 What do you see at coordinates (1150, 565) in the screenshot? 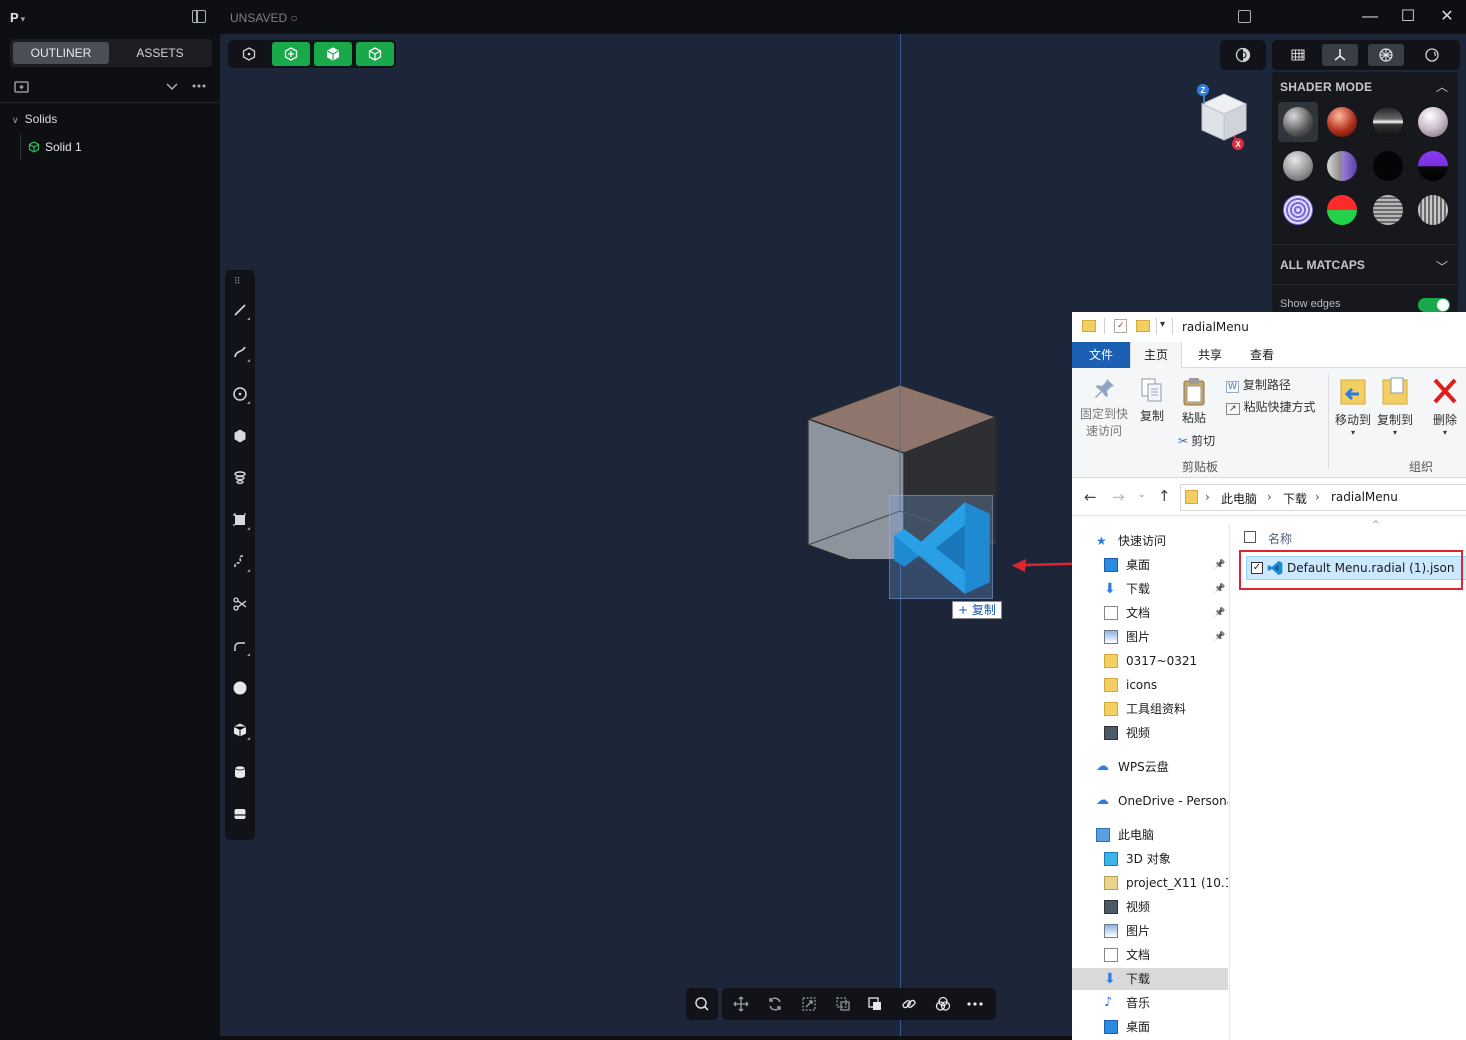
I see `nav-item: 桌面 📌` at bounding box center [1150, 565].